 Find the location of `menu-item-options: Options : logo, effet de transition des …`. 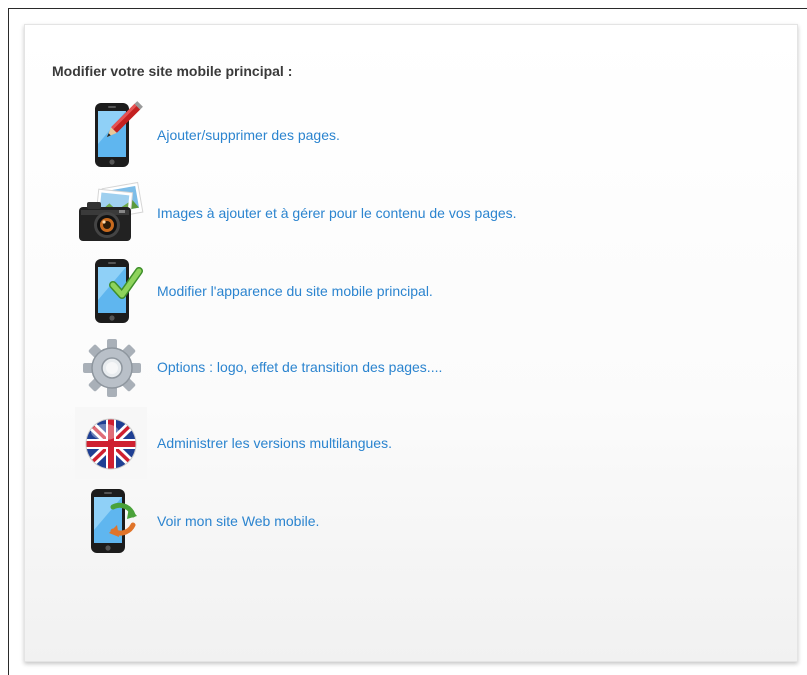

menu-item-options: Options : logo, effet de transition des … is located at coordinates (425, 367).